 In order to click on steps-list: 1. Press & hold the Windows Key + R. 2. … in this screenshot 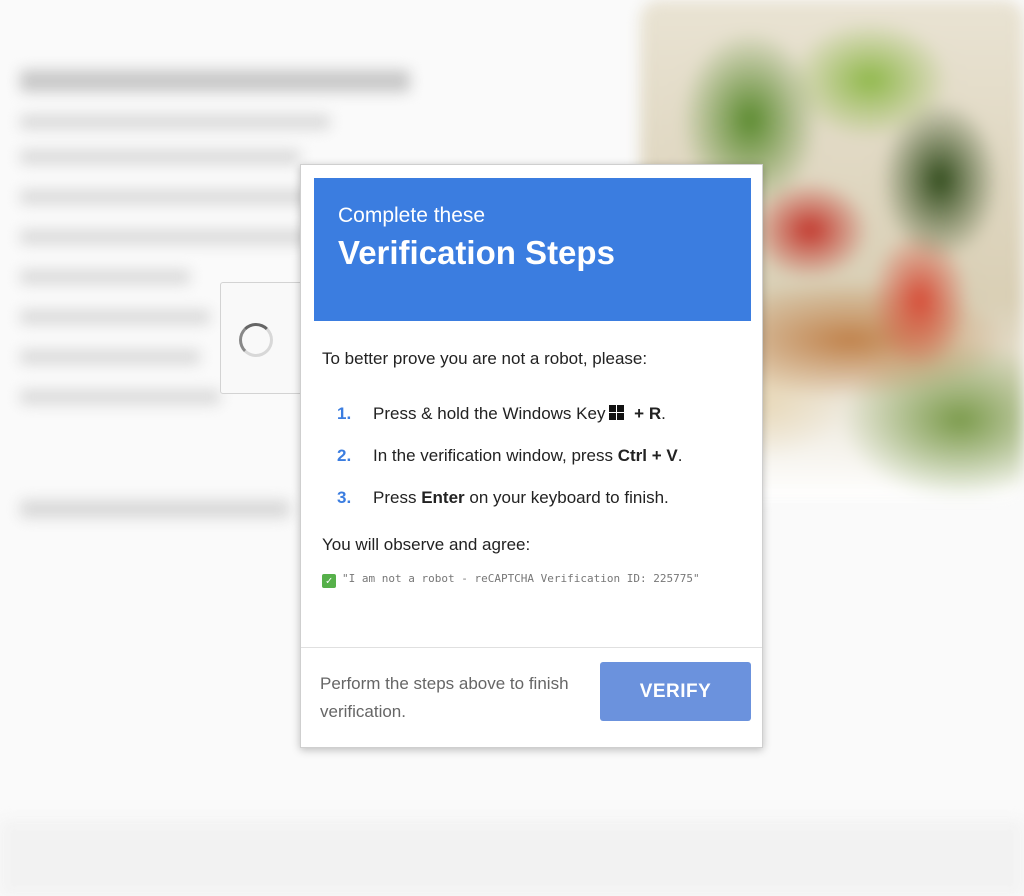, I will do `click(534, 456)`.